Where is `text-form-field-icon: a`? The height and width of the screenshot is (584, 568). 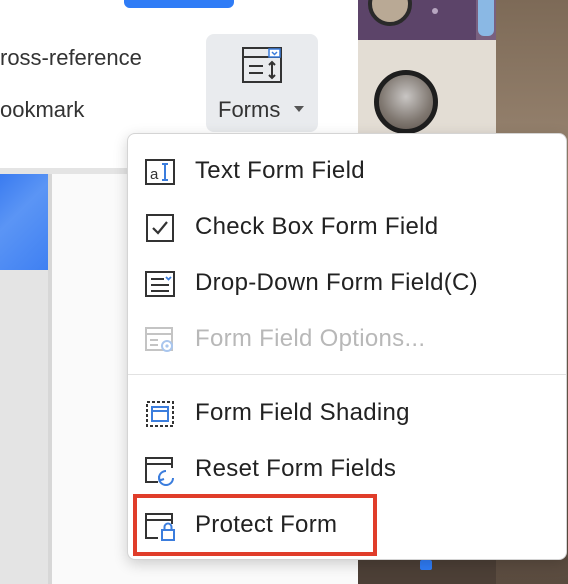
text-form-field-icon: a is located at coordinates (160, 172).